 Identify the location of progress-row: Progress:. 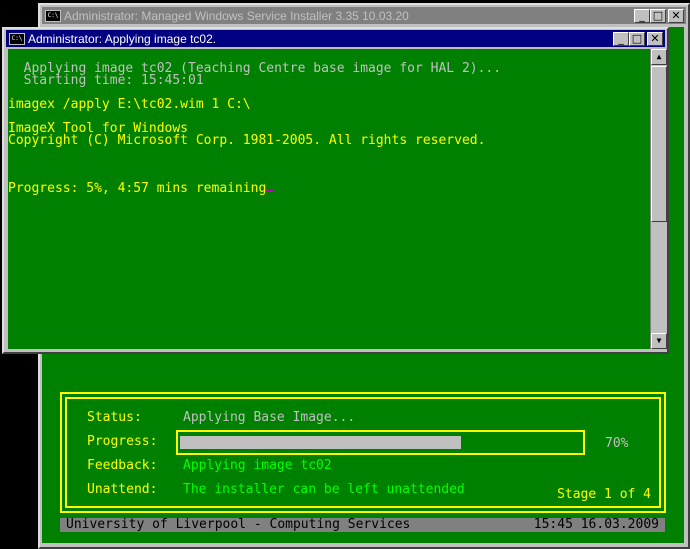
(135, 441).